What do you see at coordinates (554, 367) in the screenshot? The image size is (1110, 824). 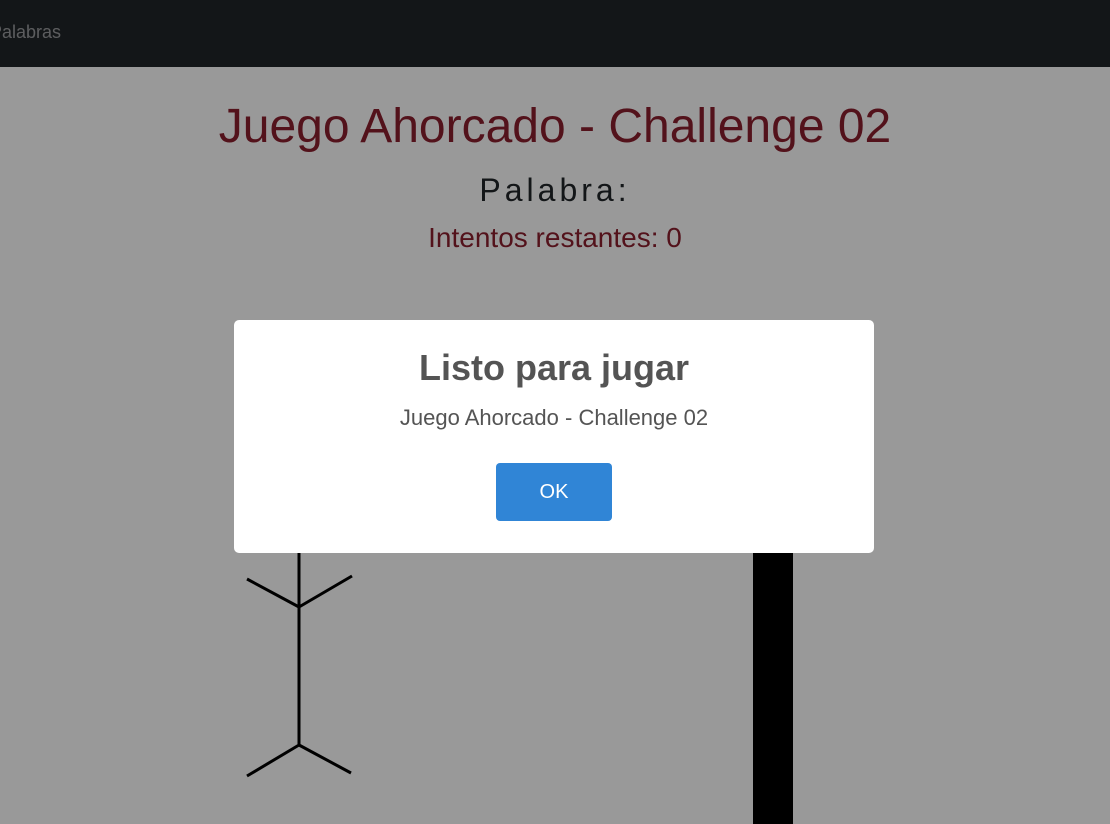 I see `dialog-title: Listo para jugar` at bounding box center [554, 367].